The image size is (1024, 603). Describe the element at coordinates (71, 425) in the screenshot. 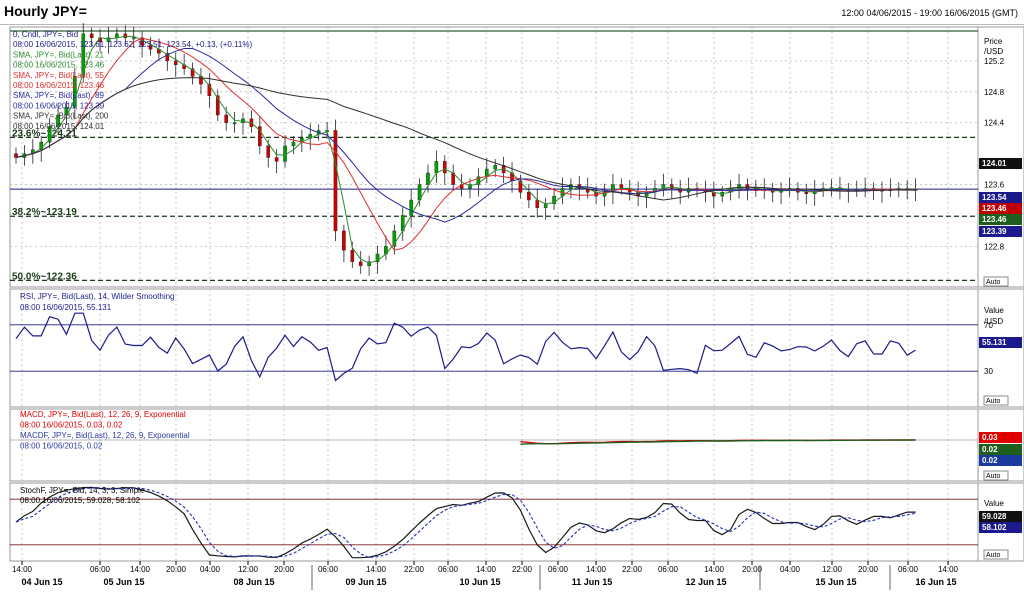

I see `macd-legend-line: 08:00 16/06/2015, 0.03, 0.02` at that location.